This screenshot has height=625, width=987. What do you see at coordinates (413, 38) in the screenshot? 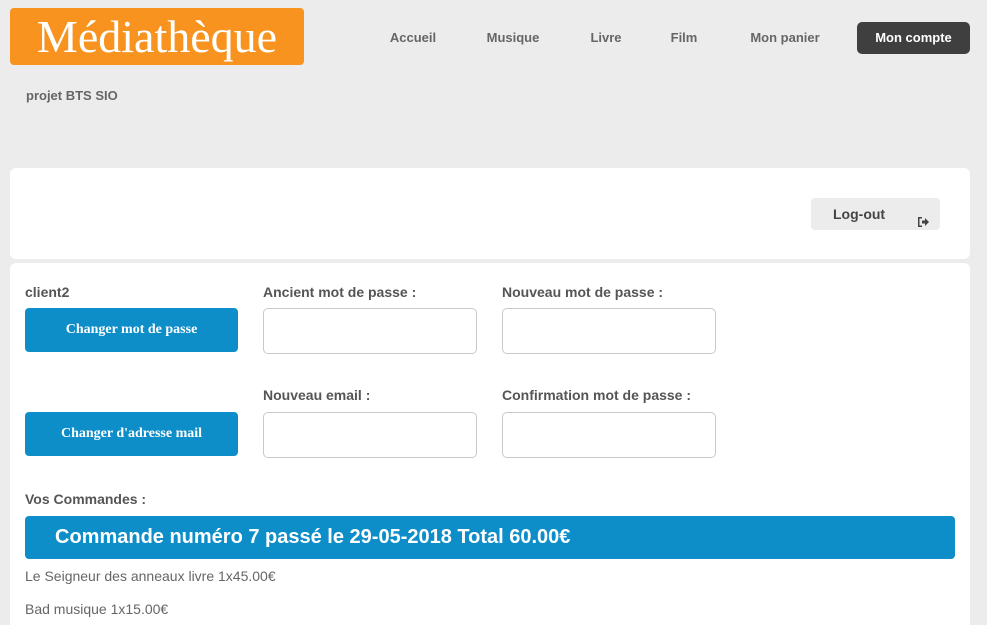
I see `nav-item-accueil: Accueil` at bounding box center [413, 38].